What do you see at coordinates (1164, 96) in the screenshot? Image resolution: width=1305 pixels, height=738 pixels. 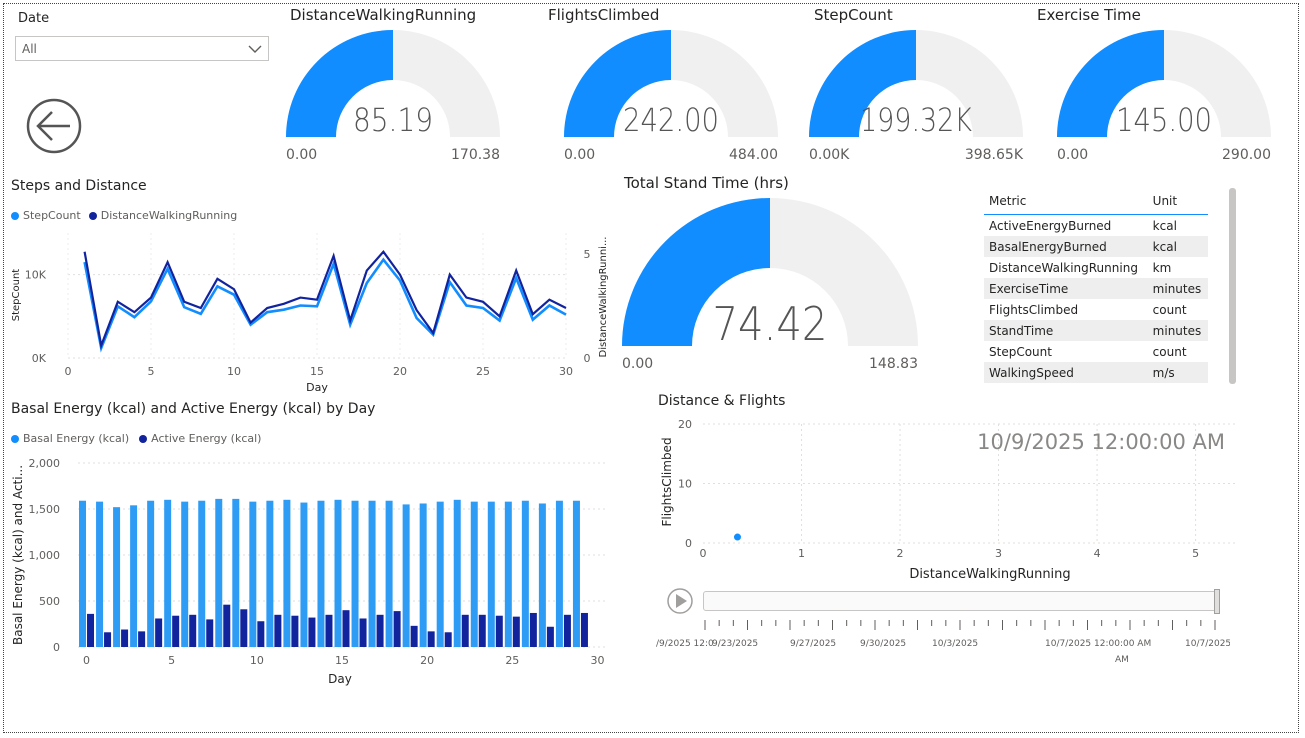 I see `gauge-graphic: 145.00 0.00 290.00` at bounding box center [1164, 96].